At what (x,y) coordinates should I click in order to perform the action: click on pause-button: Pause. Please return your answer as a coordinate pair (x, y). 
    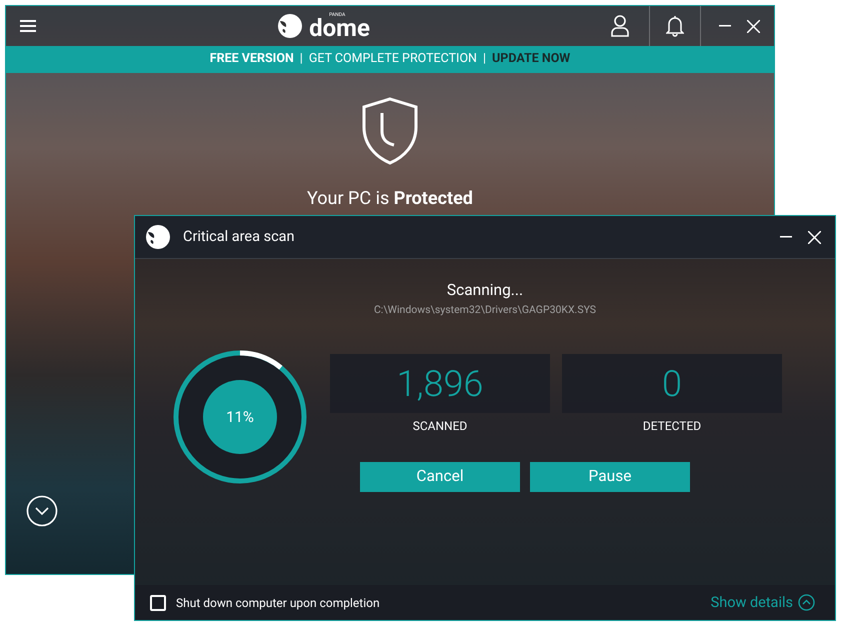
    Looking at the image, I should click on (610, 477).